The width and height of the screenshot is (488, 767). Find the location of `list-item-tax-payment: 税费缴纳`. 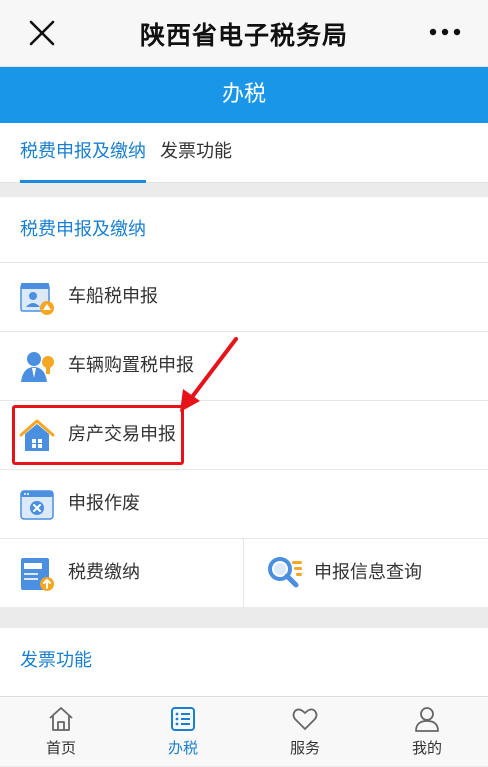

list-item-tax-payment: 税费缴纳 is located at coordinates (122, 573).